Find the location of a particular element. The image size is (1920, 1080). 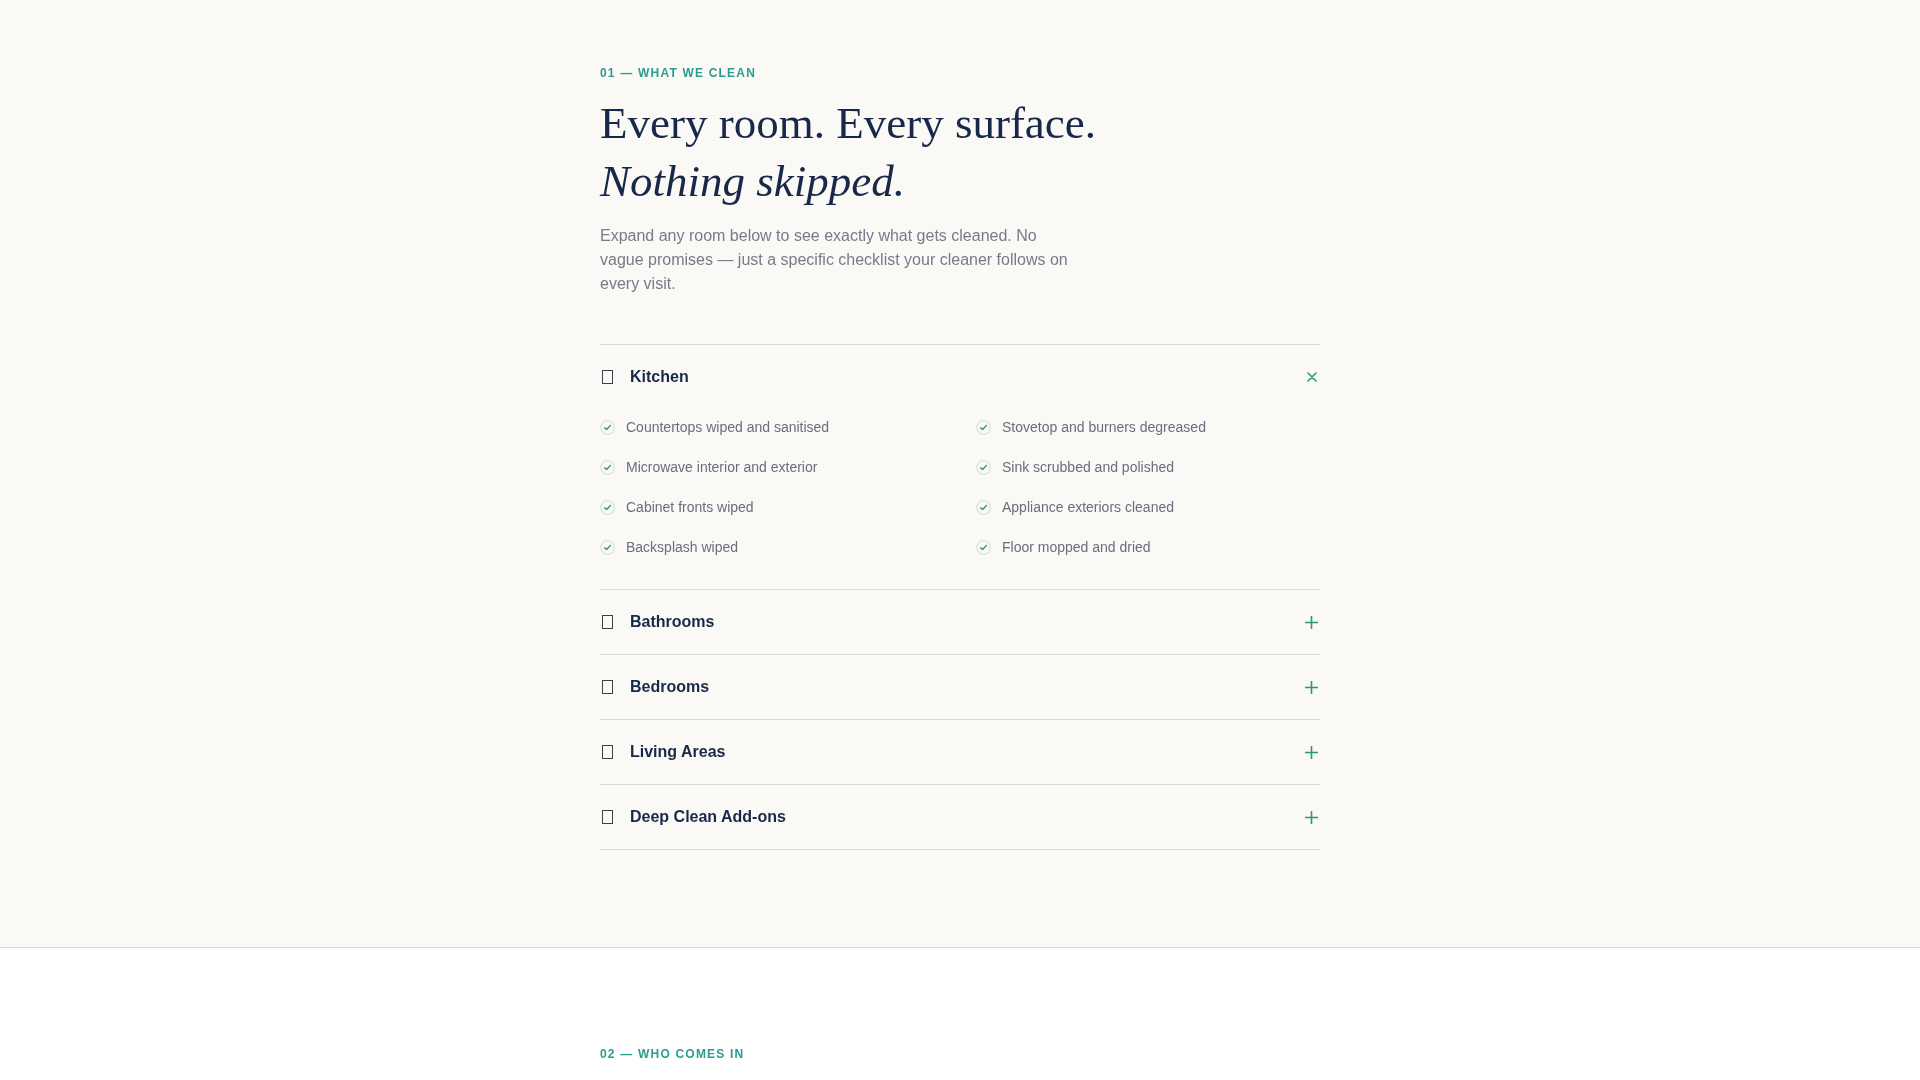

checklist-item: Countertops wiped and sanitised is located at coordinates (728, 427).